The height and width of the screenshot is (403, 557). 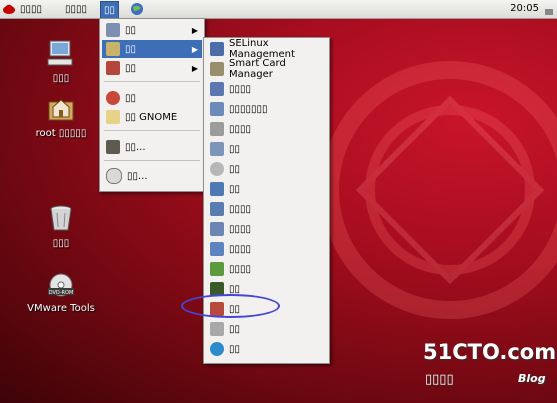 What do you see at coordinates (217, 109) in the screenshot?
I see `network-icon` at bounding box center [217, 109].